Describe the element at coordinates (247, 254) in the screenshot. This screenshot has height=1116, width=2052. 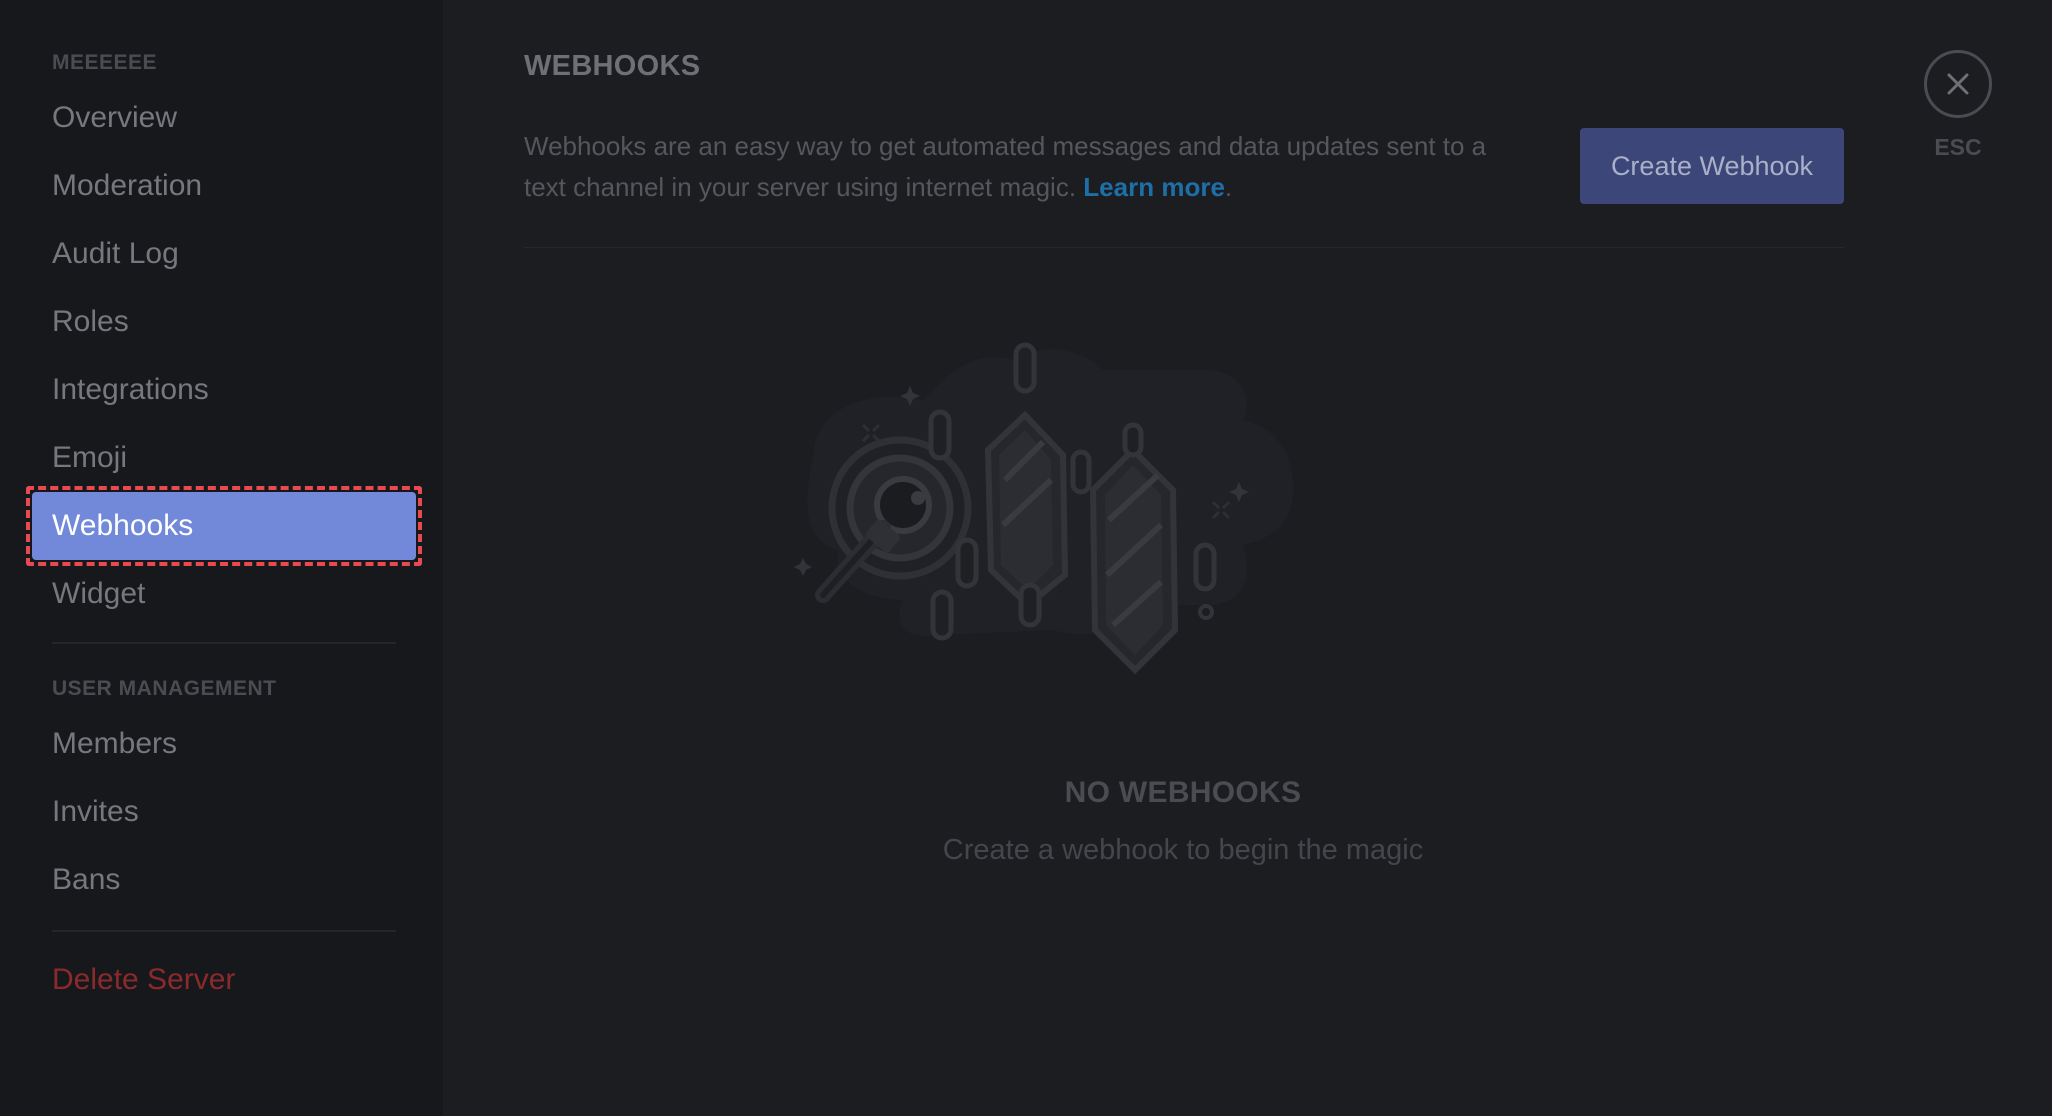
I see `sidebar-item-audit-log: Audit Log` at that location.